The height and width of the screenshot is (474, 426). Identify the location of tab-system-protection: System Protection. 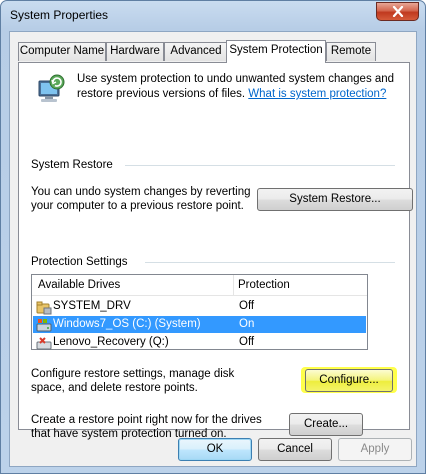
(276, 51).